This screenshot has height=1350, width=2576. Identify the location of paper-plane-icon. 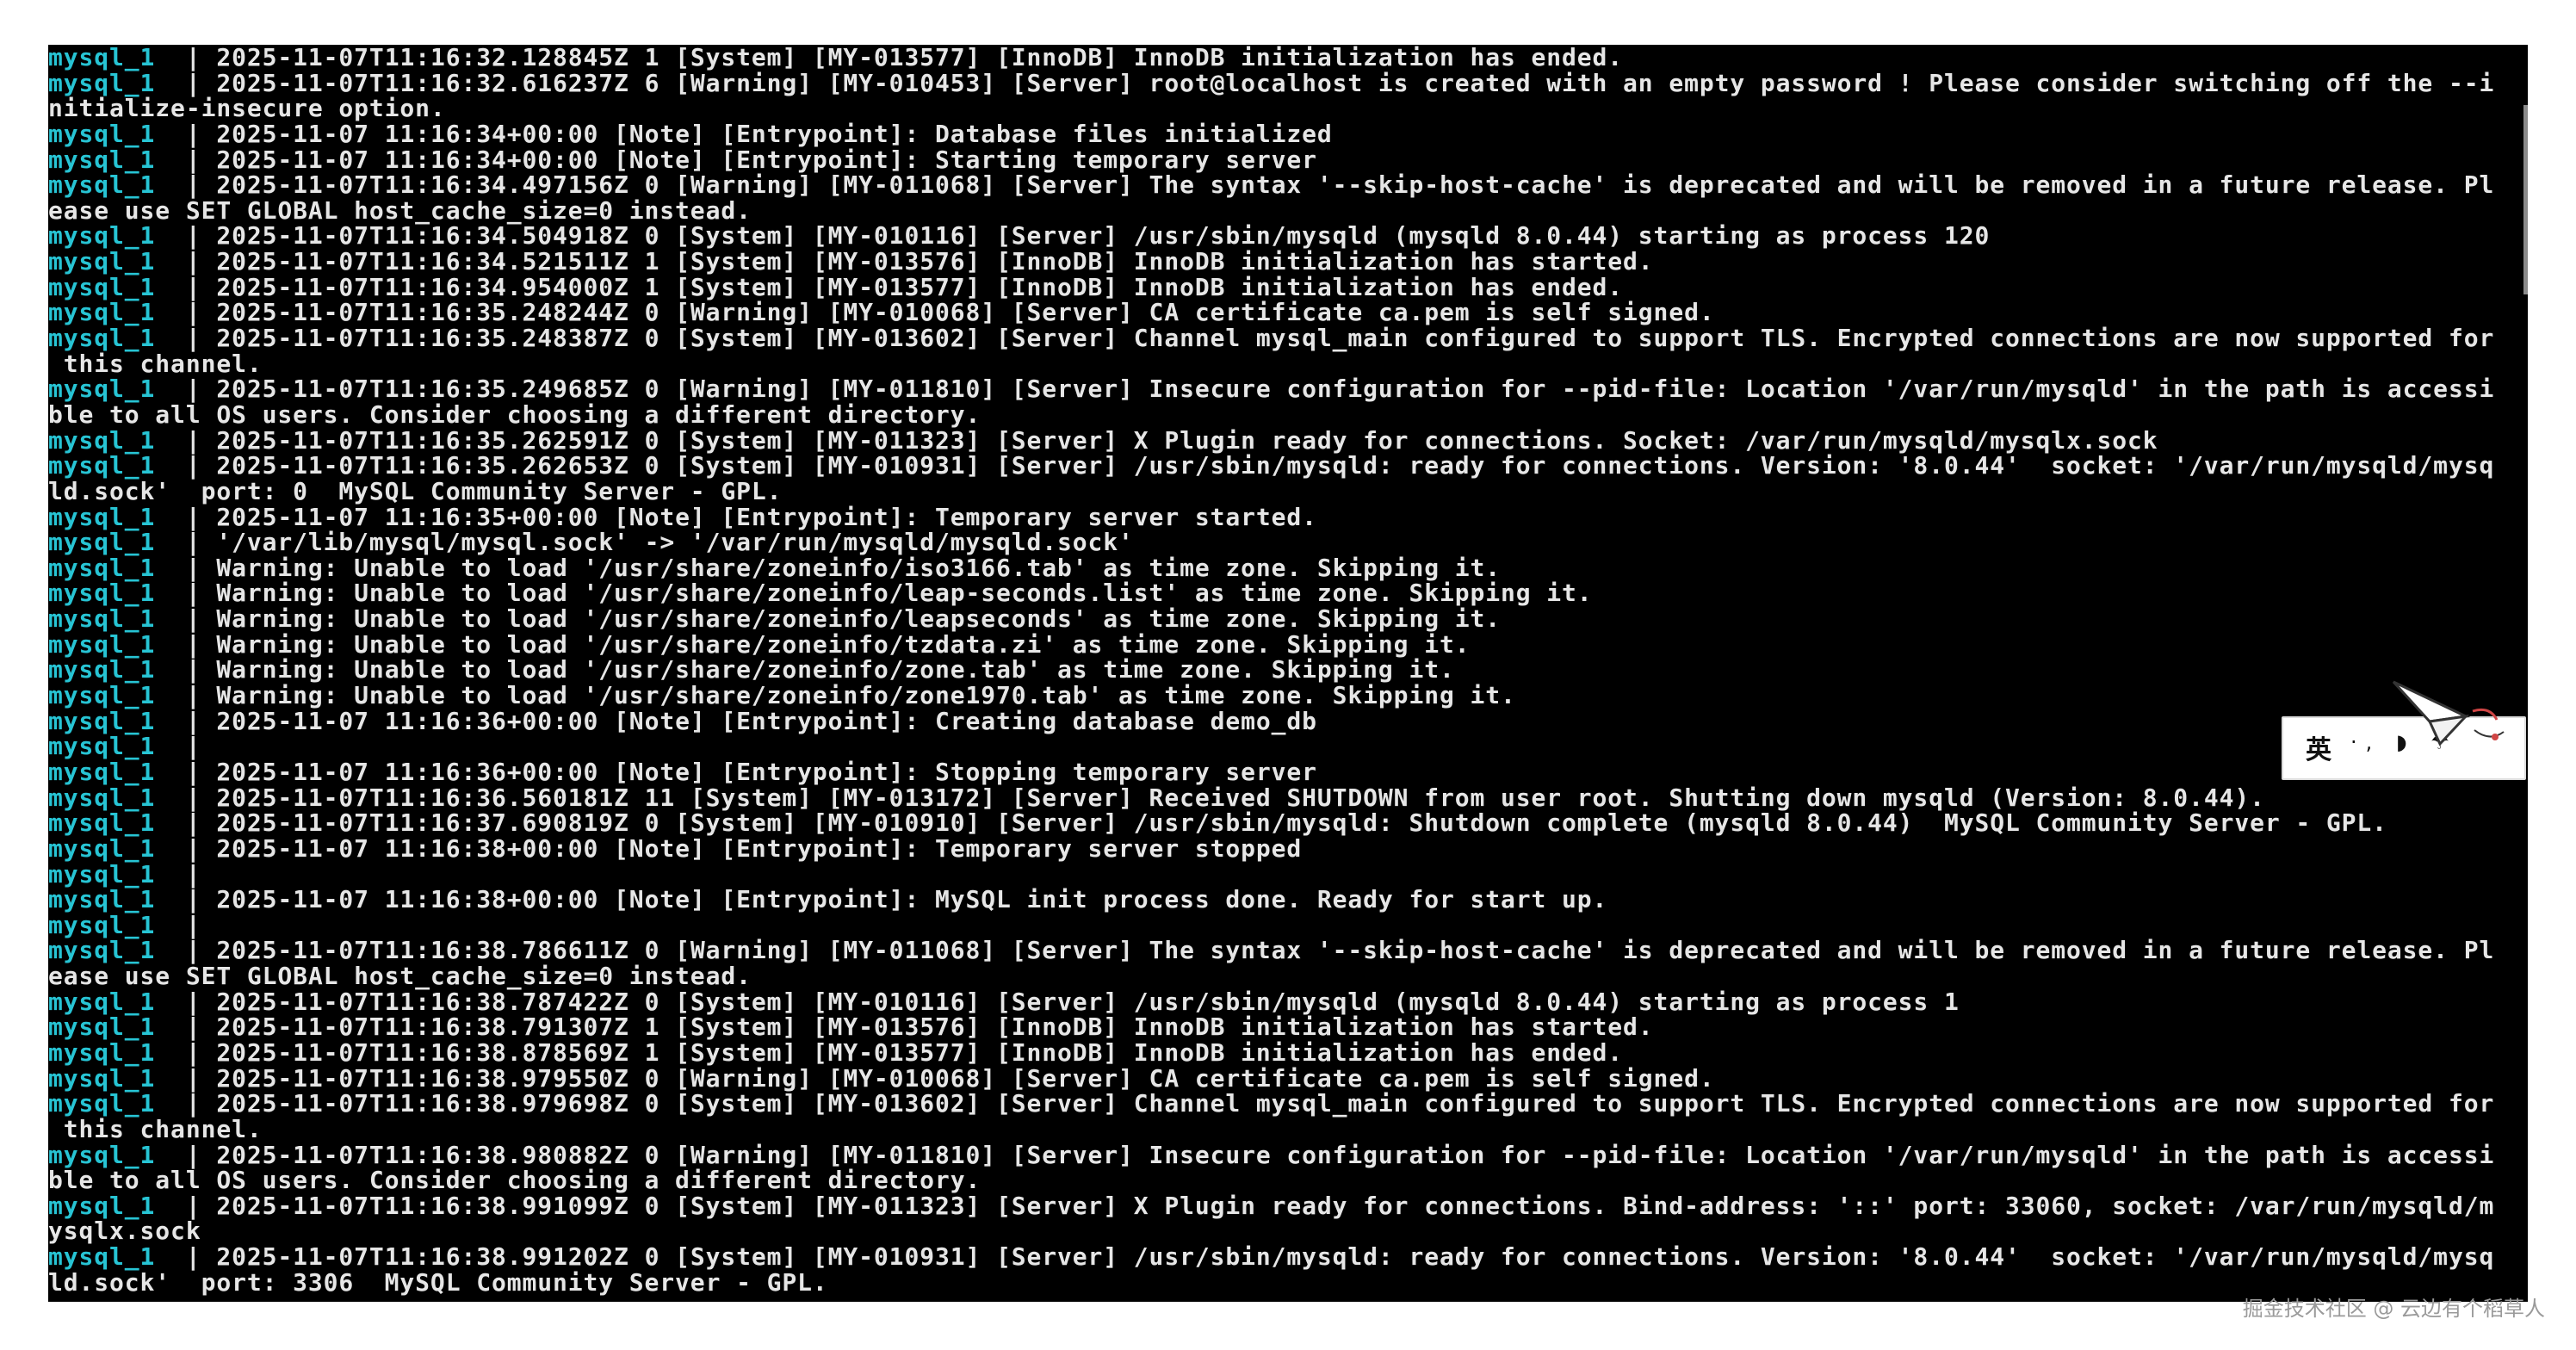
(2448, 713).